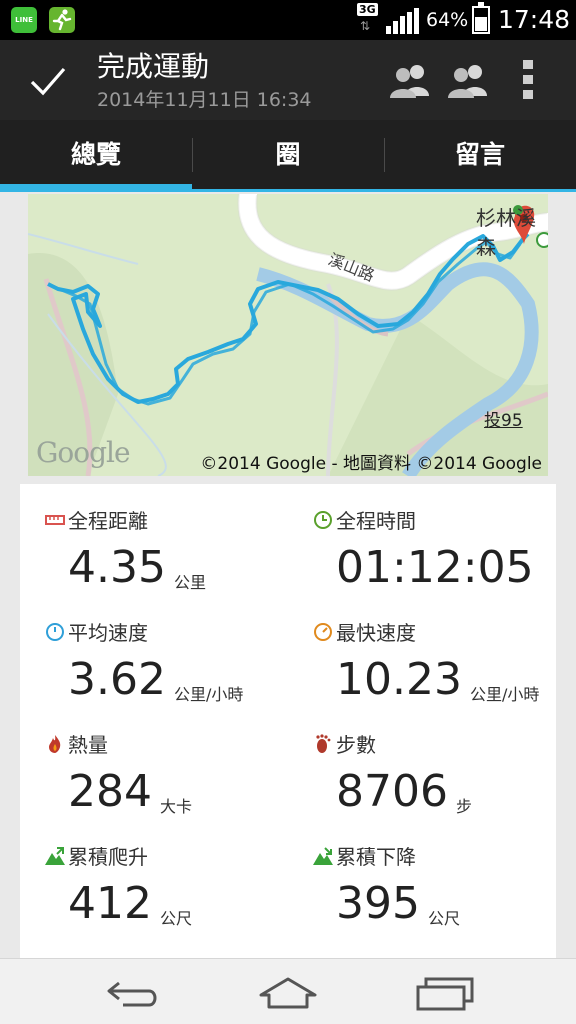 The height and width of the screenshot is (1024, 576). I want to click on line-app-icon: LINE, so click(24, 20).